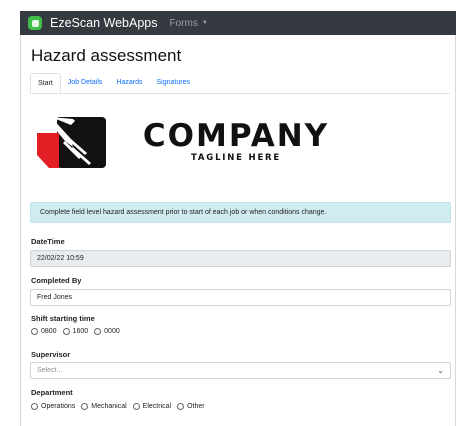  I want to click on datetime-field: 22/02/22 10:59, so click(240, 258).